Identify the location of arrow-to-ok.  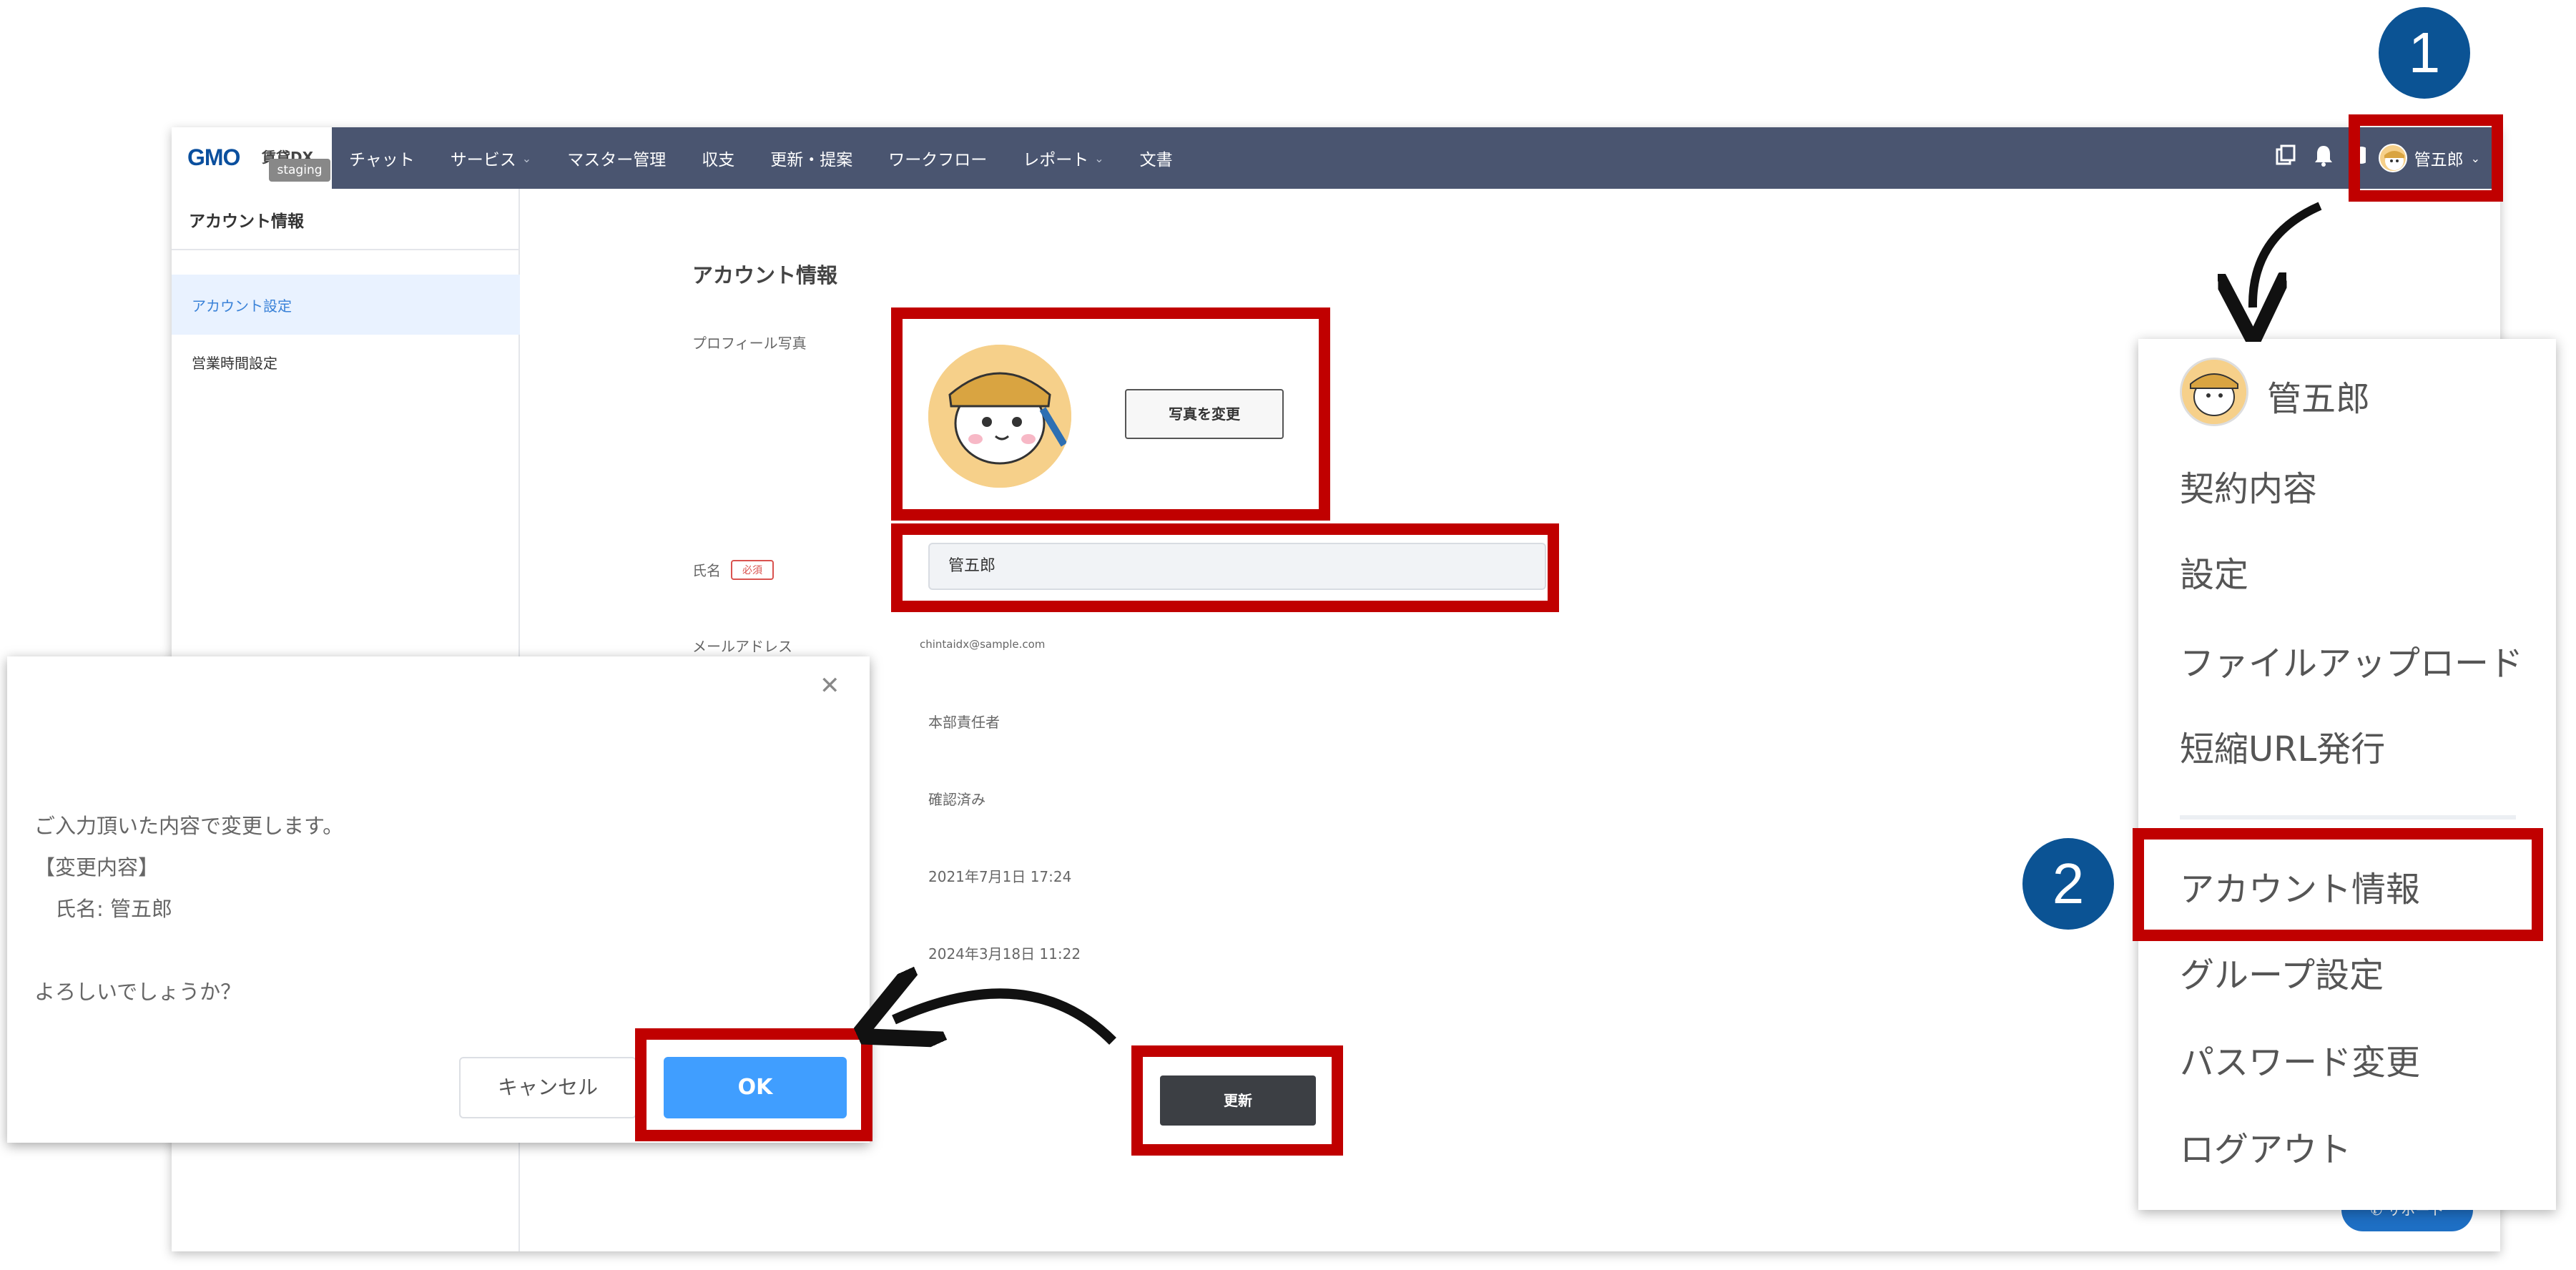
(1005, 1017).